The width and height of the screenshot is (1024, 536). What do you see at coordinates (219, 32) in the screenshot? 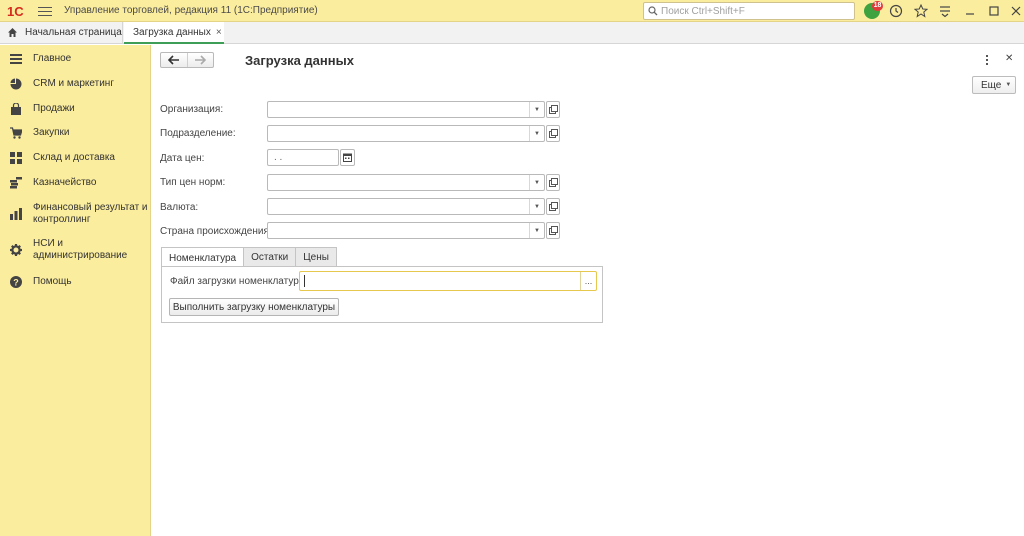
I see `tab-close-icon: ×` at bounding box center [219, 32].